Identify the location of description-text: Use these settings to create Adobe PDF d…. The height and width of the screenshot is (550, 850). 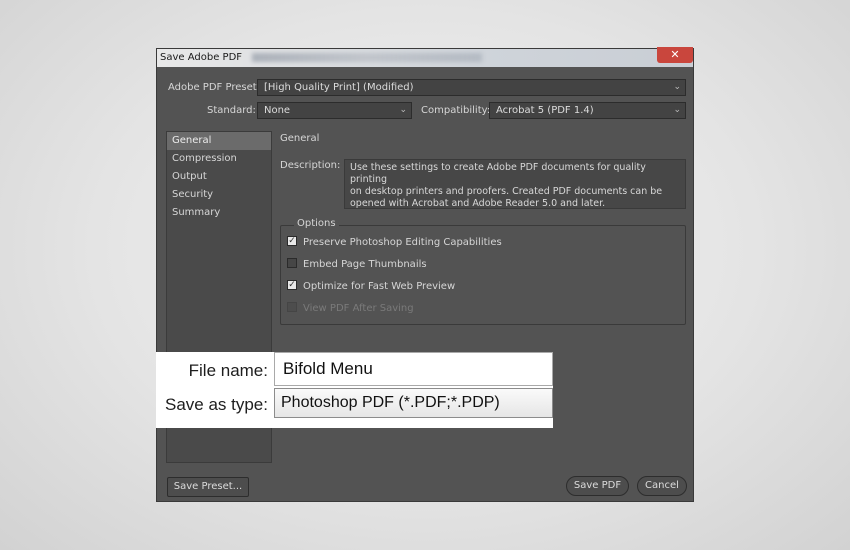
(515, 184).